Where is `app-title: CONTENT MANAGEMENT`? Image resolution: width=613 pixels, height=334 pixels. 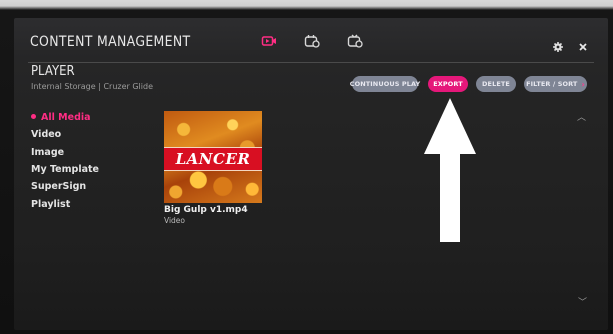 app-title: CONTENT MANAGEMENT is located at coordinates (110, 42).